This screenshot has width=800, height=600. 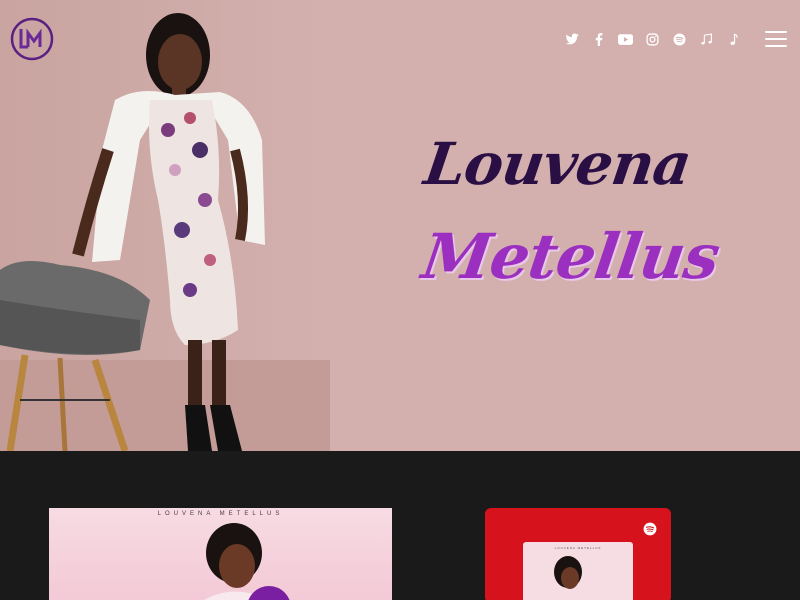 What do you see at coordinates (236, 561) in the screenshot?
I see `album-cover-photo` at bounding box center [236, 561].